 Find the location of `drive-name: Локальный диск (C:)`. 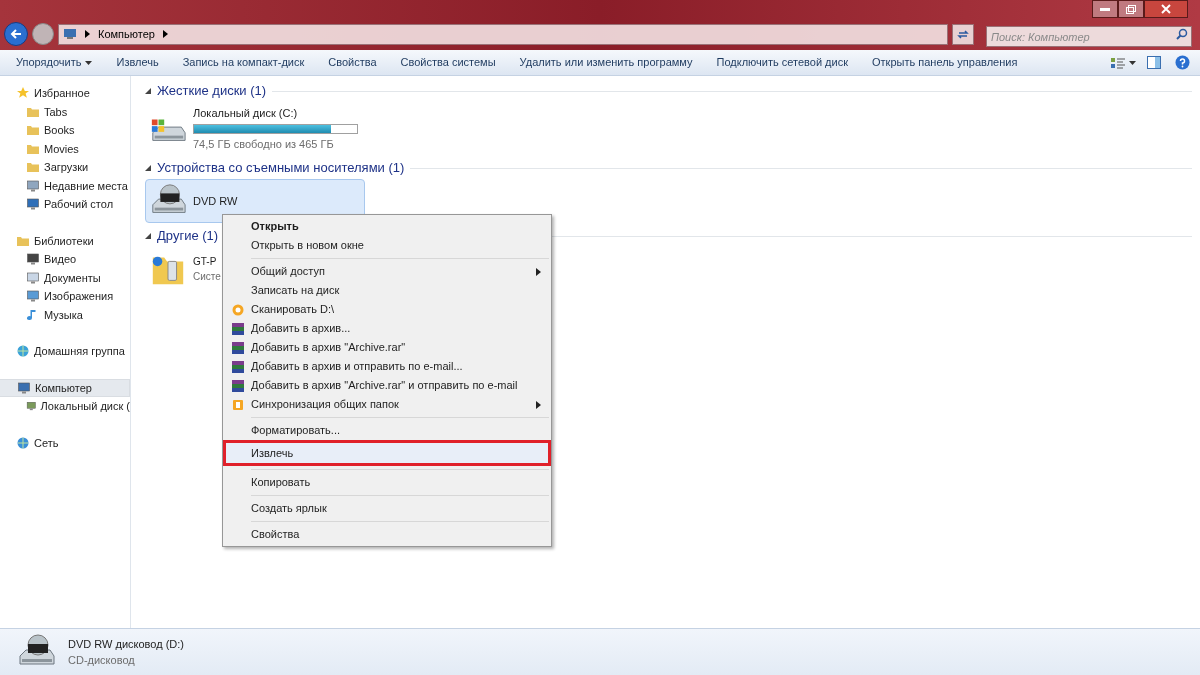

drive-name: Локальный диск (C:) is located at coordinates (246, 113).